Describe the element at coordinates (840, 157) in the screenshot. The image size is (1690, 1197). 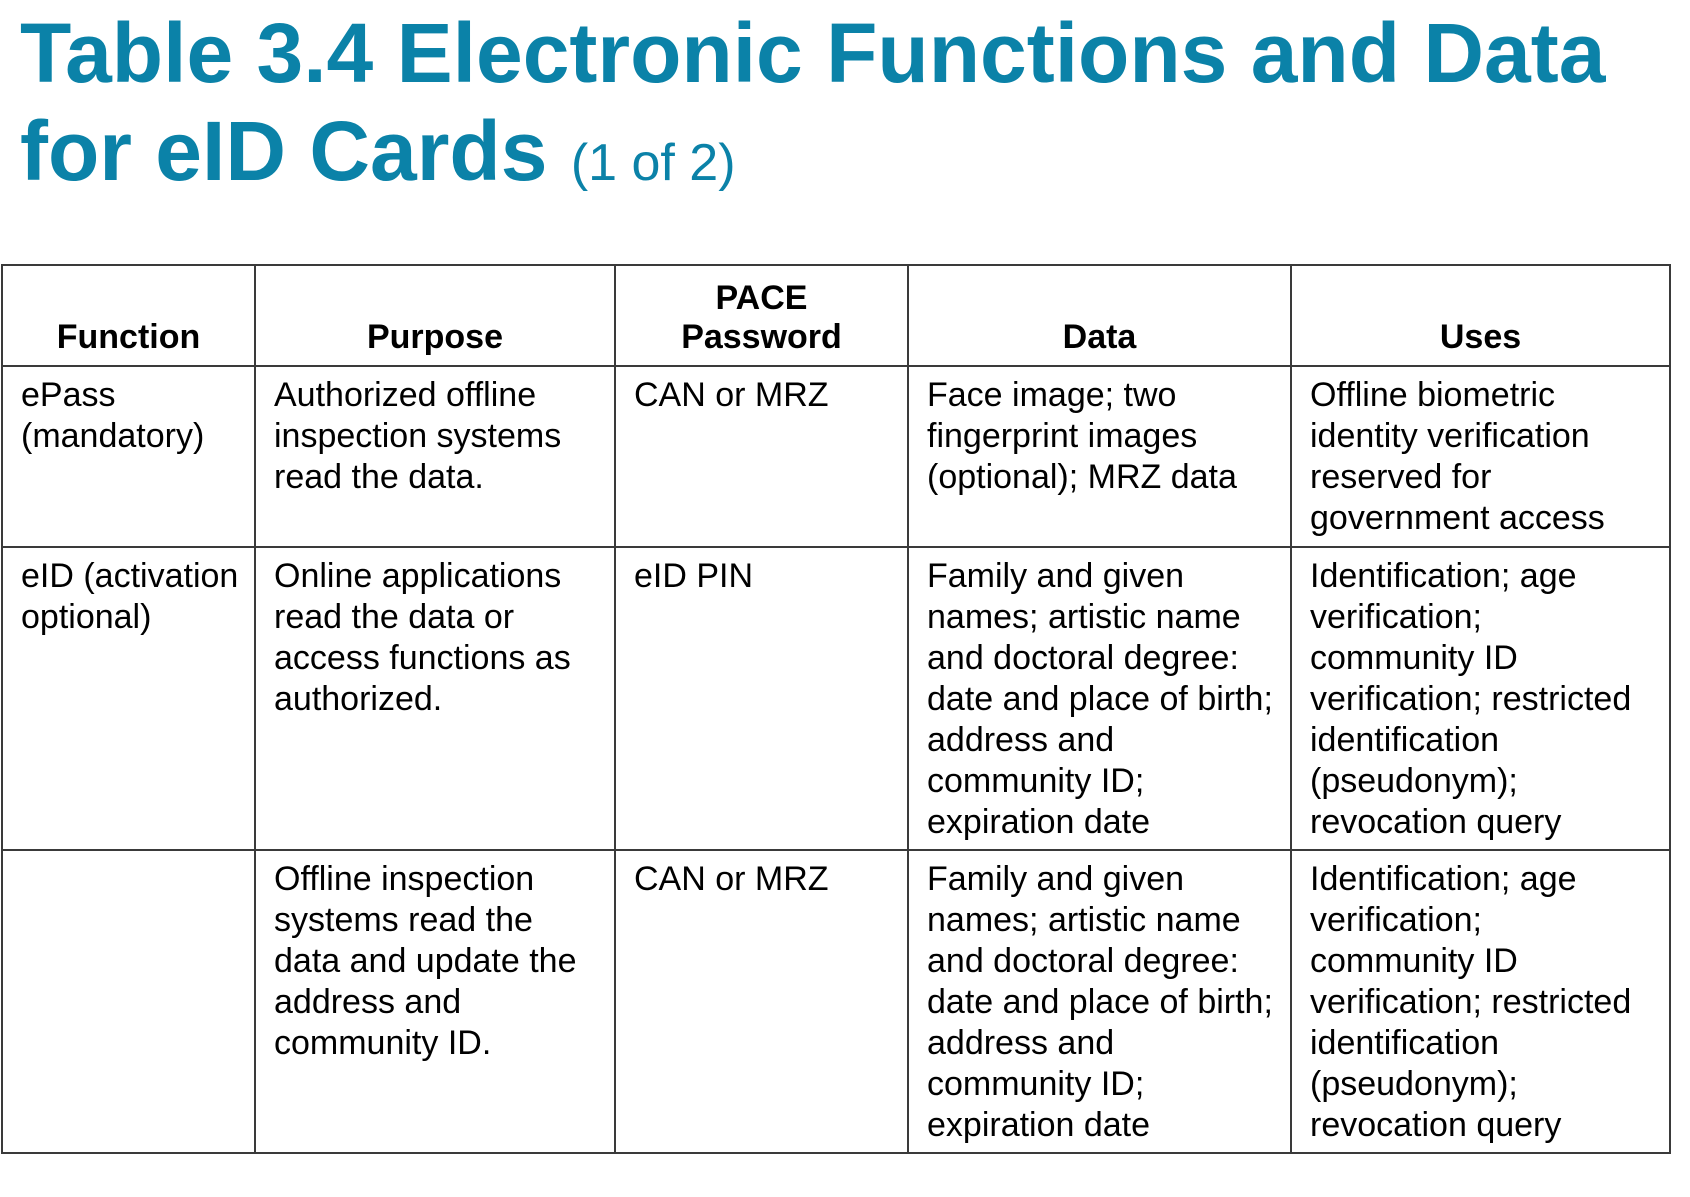
I see `title-line-2: for eID Cards (1 of 2)` at that location.